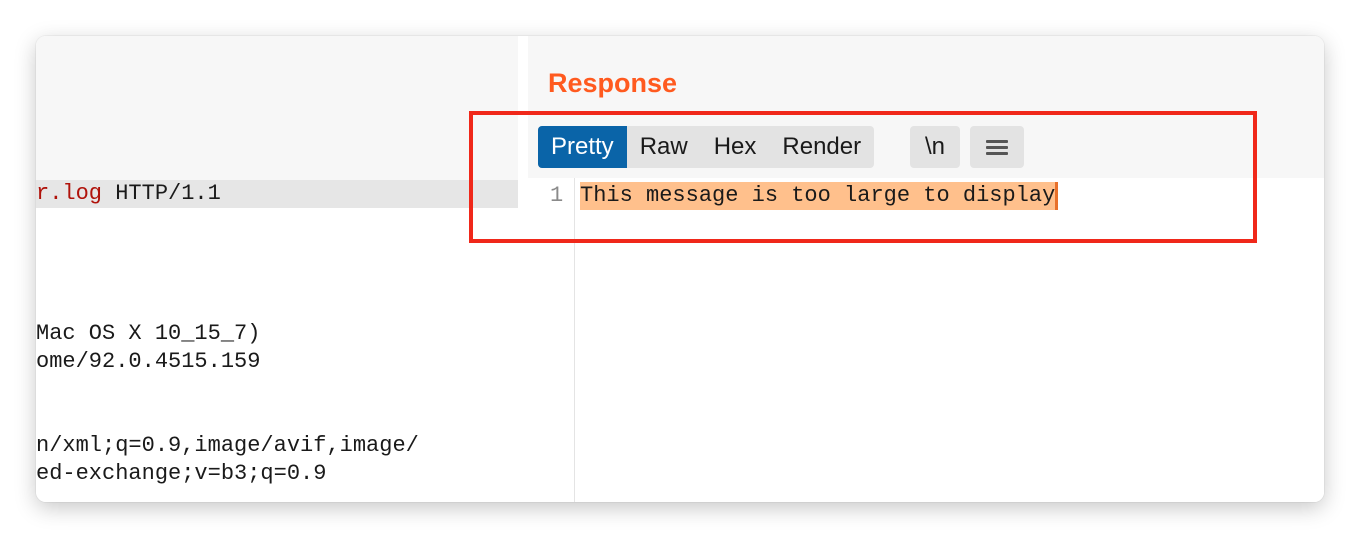 The image size is (1360, 538). What do you see at coordinates (523, 269) in the screenshot?
I see `panel-divider` at bounding box center [523, 269].